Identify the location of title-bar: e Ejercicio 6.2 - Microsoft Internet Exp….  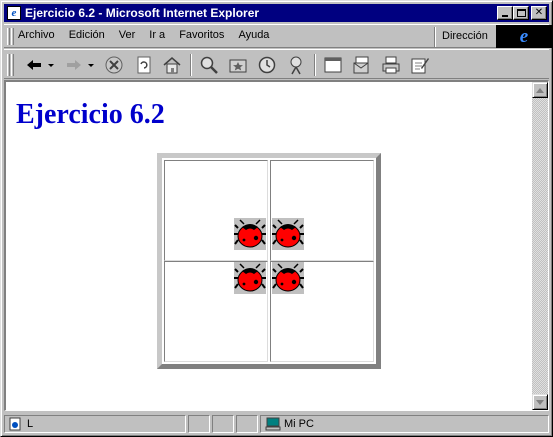
(276, 13).